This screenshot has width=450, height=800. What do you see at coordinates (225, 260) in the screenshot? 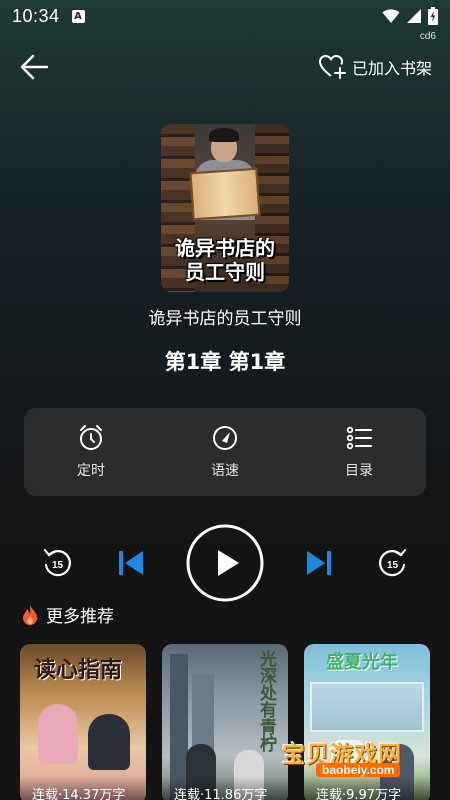
I see `cover-title: 诡异书店的 员工守则` at bounding box center [225, 260].